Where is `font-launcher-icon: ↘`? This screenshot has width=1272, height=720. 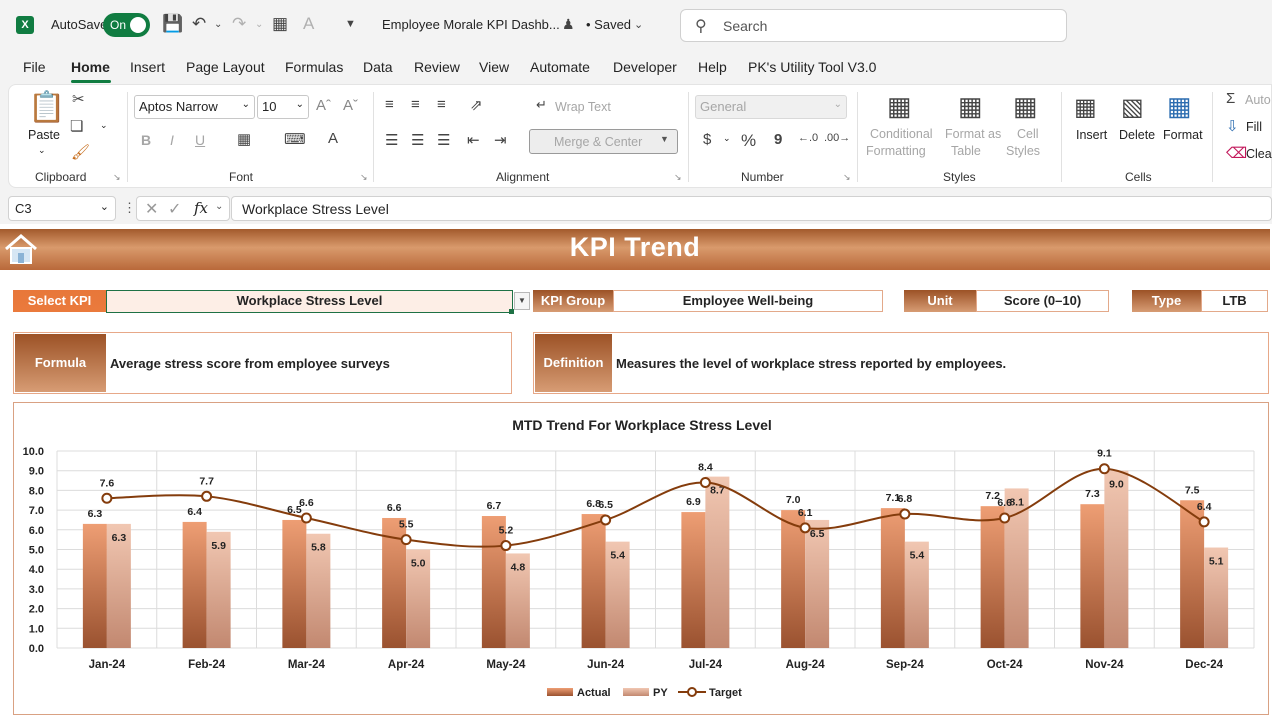 font-launcher-icon: ↘ is located at coordinates (364, 177).